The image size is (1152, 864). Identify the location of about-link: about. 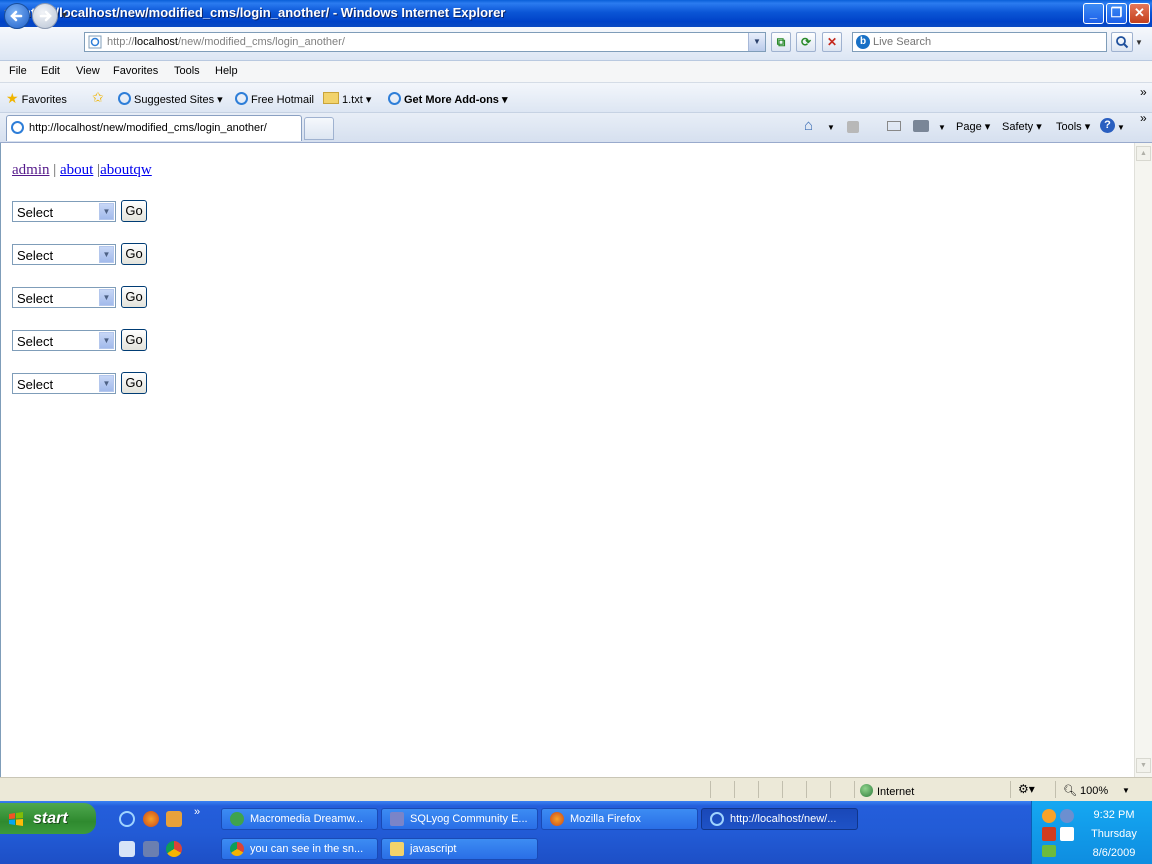
(76, 170).